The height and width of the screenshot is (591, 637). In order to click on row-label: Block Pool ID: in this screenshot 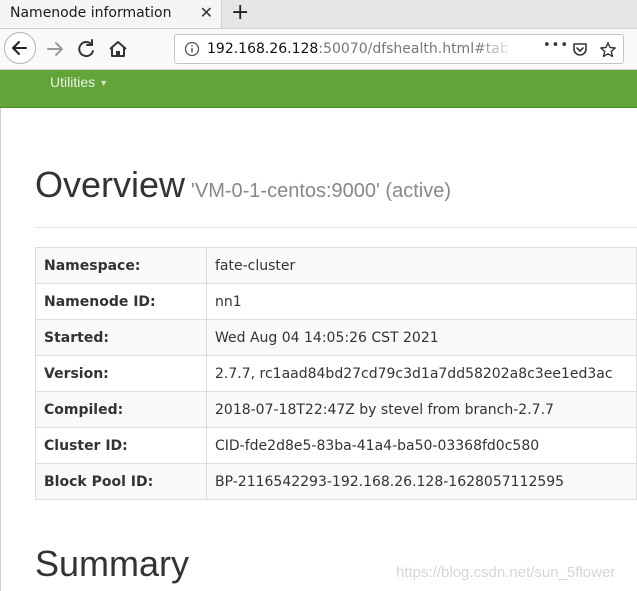, I will do `click(121, 481)`.